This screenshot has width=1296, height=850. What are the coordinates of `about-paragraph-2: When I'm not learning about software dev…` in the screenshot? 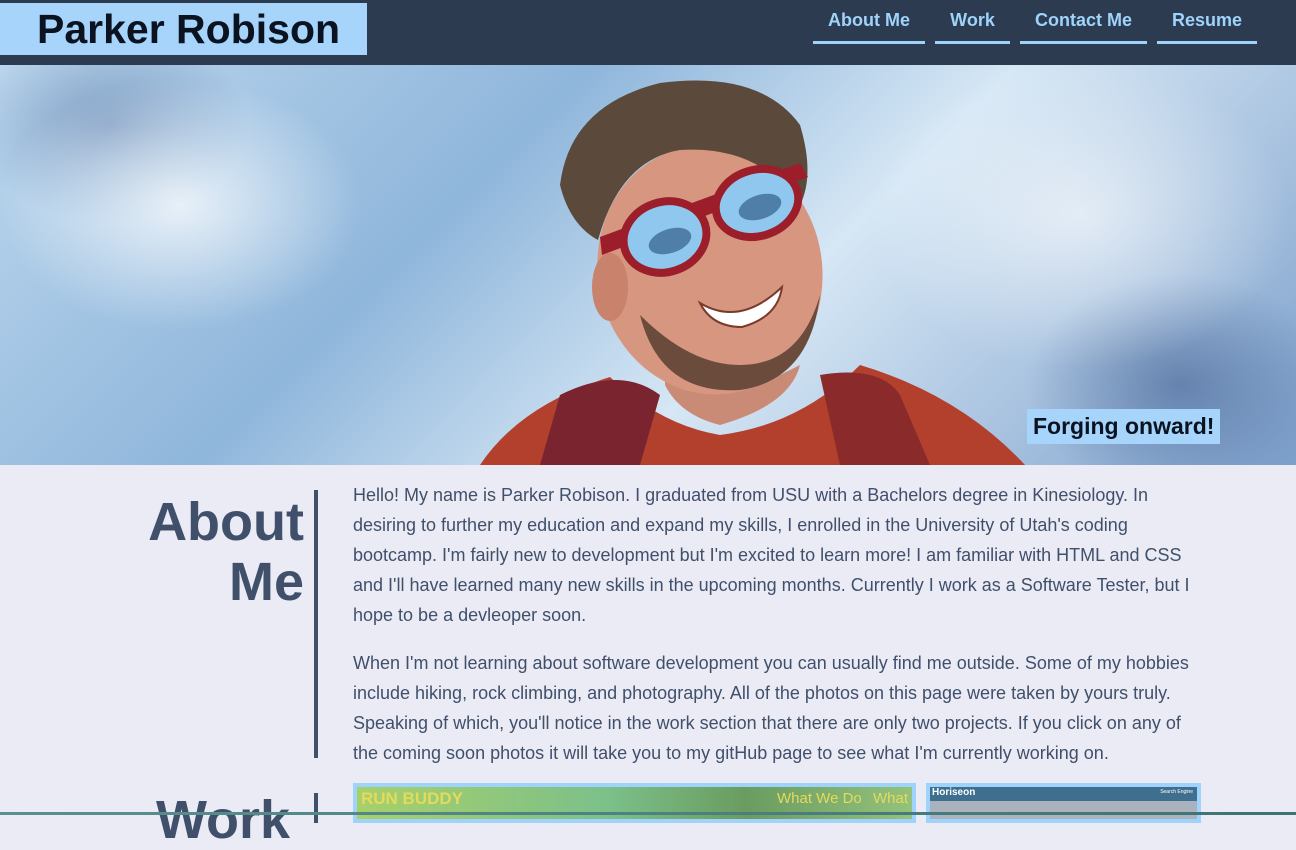 It's located at (771, 708).